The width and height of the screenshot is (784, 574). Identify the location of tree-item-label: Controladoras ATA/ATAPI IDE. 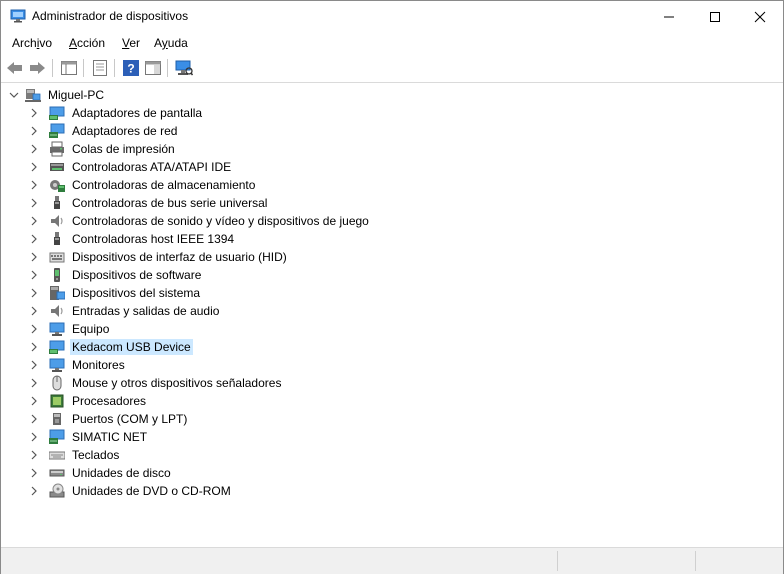
(152, 167).